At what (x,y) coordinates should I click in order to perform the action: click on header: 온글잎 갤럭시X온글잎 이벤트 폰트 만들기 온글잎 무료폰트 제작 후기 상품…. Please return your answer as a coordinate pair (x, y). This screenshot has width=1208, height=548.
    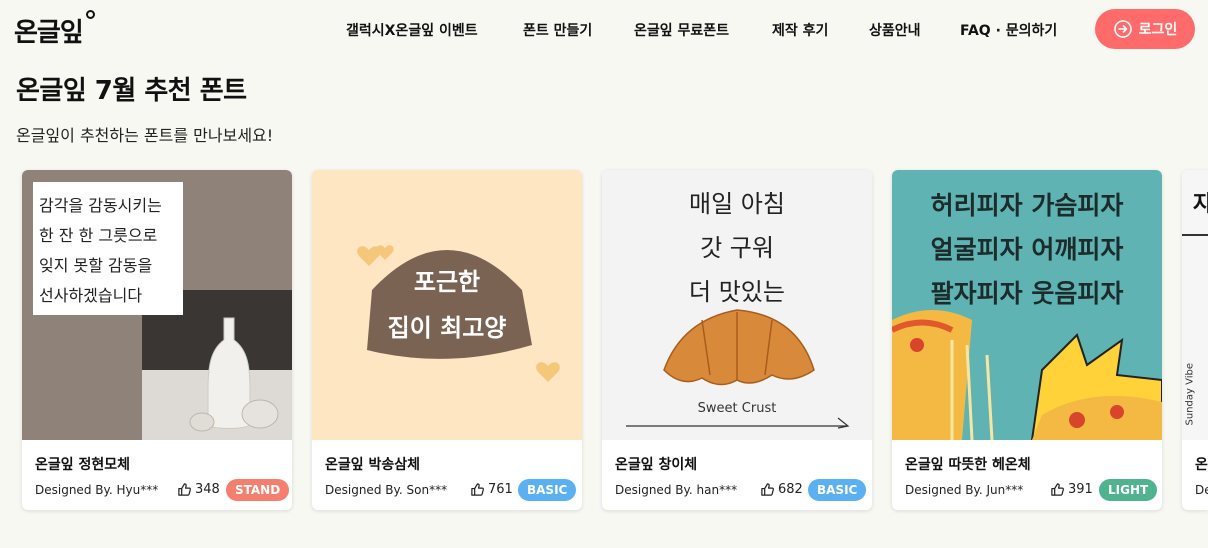
    Looking at the image, I should click on (604, 30).